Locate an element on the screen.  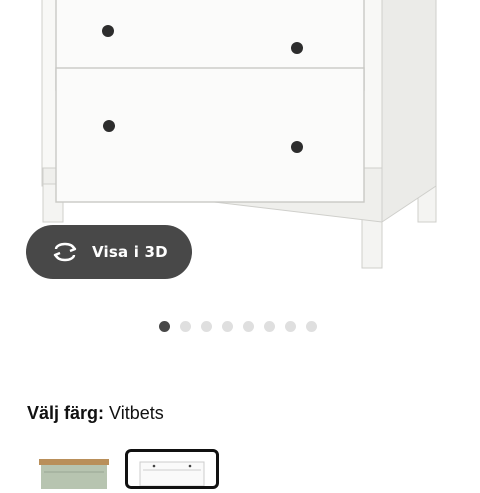
carousel-dot-active is located at coordinates (164, 326).